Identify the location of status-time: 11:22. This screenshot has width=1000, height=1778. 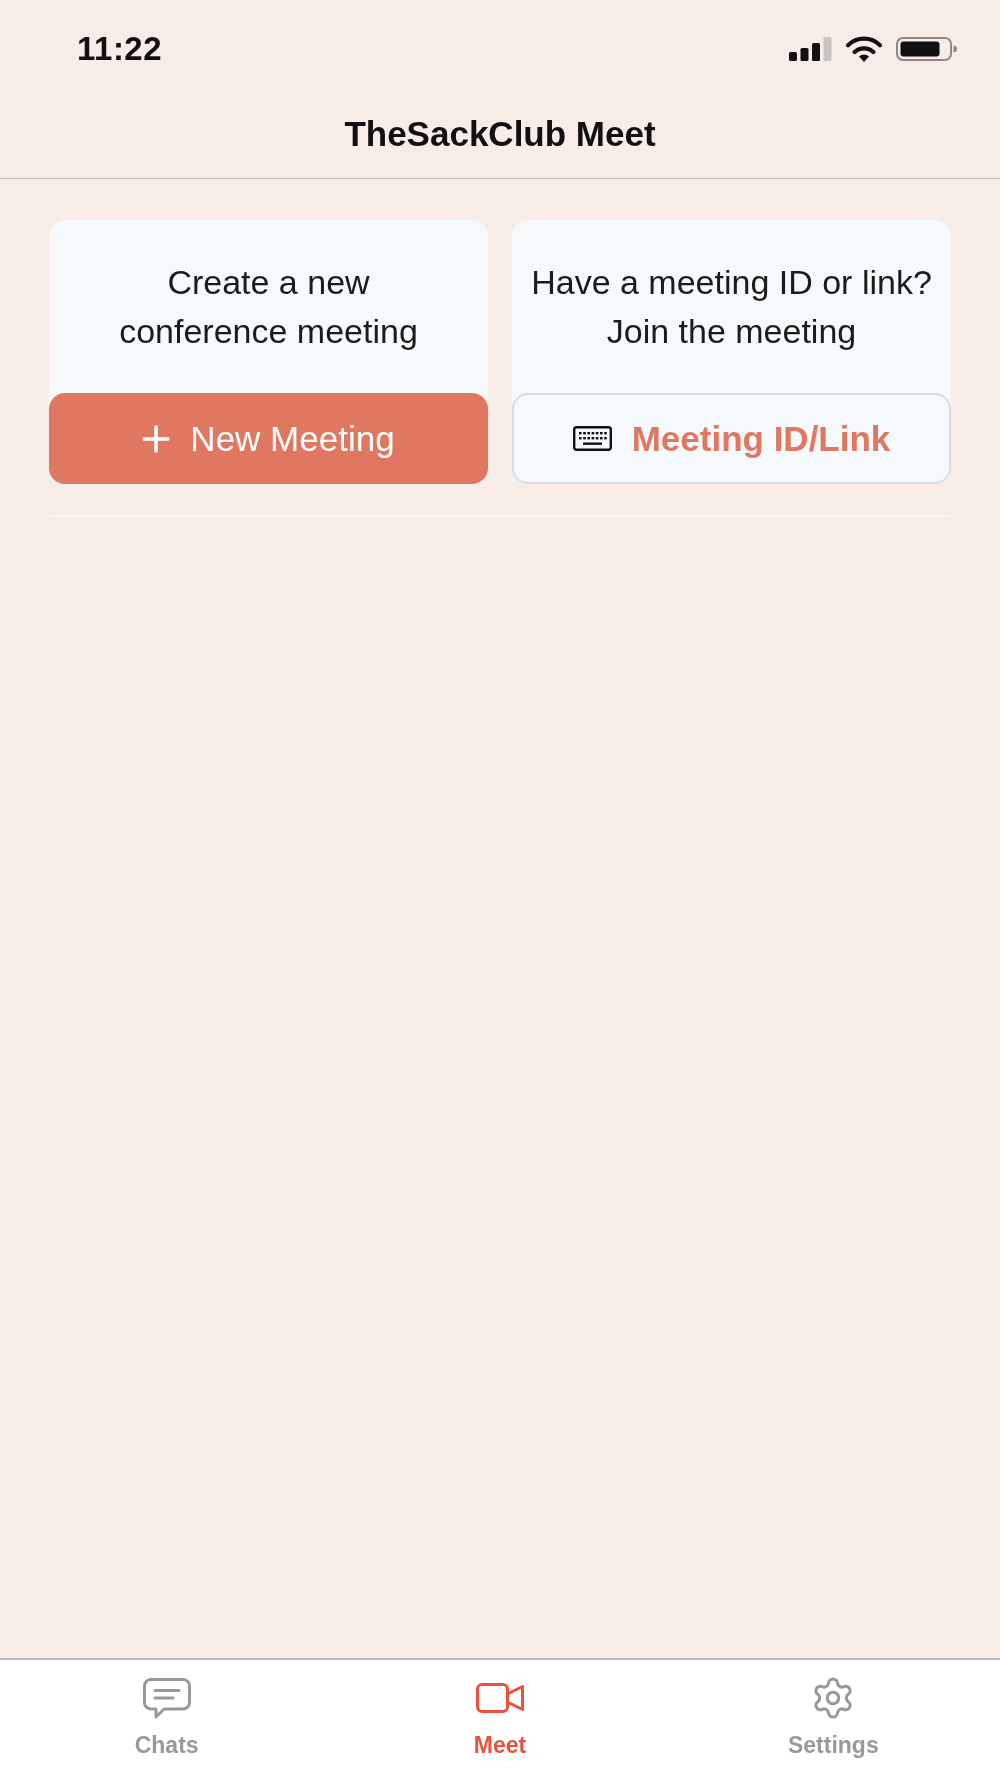
(120, 49).